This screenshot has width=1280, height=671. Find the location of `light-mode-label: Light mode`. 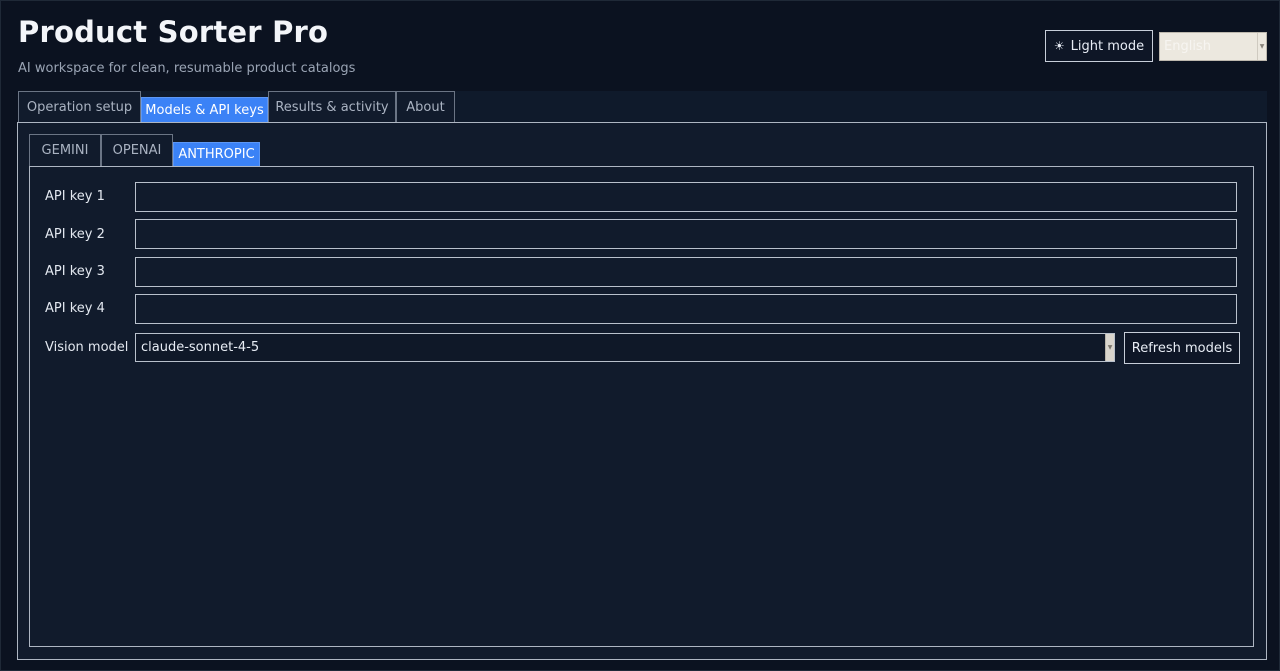

light-mode-label: Light mode is located at coordinates (1107, 46).